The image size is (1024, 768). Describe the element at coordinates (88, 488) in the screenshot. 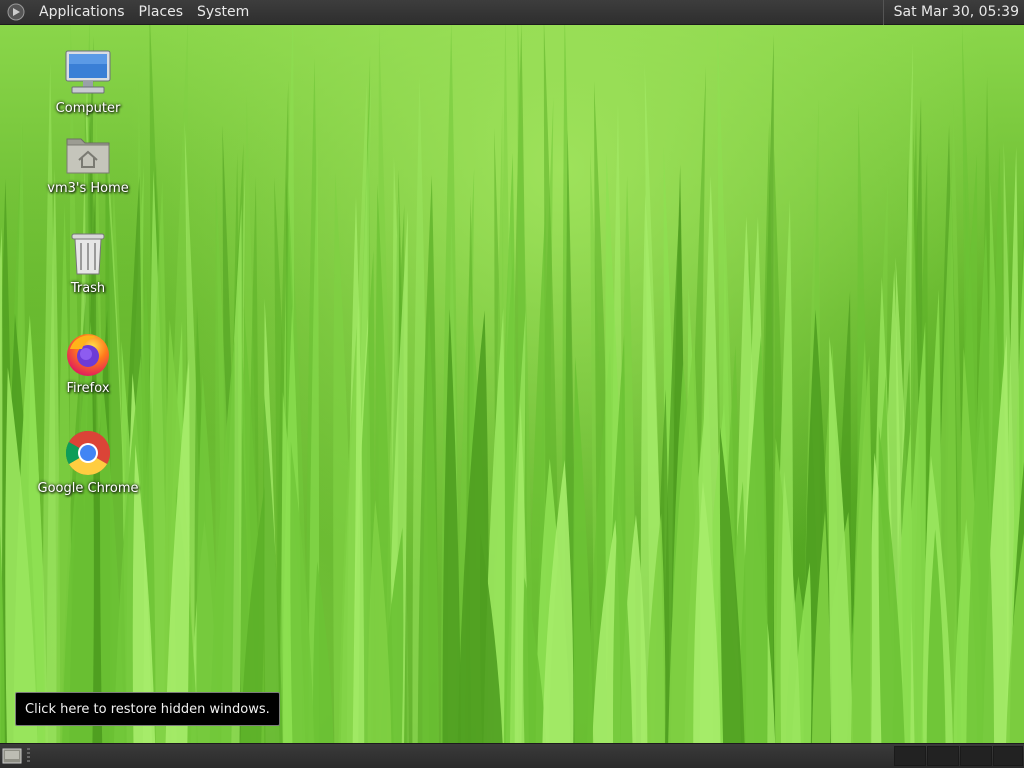

I see `desktop-icon-label: Google Chrome` at that location.